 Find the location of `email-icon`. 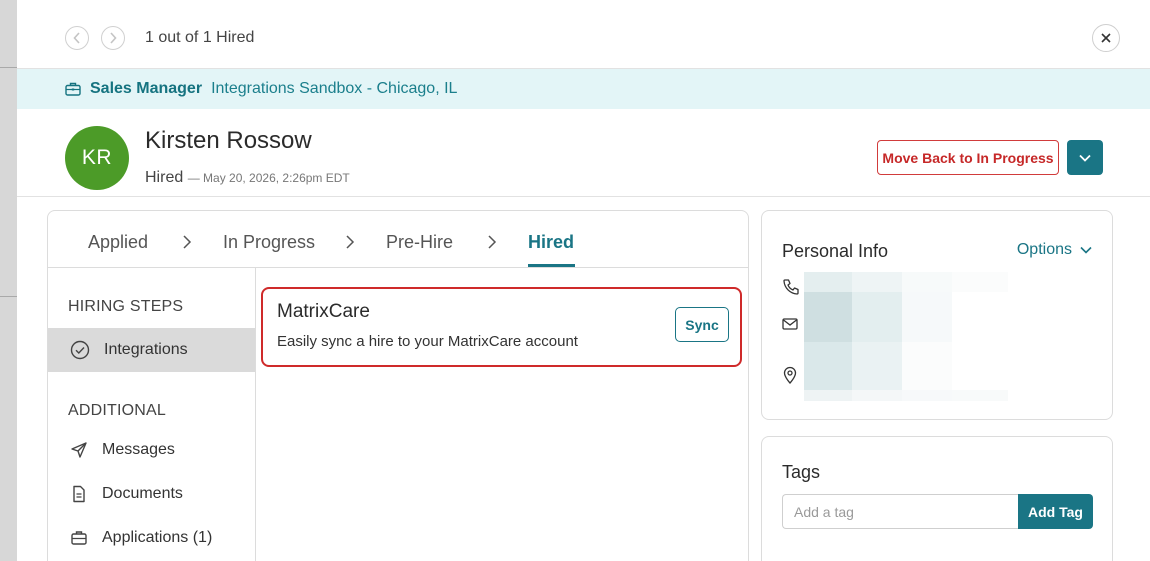

email-icon is located at coordinates (790, 324).